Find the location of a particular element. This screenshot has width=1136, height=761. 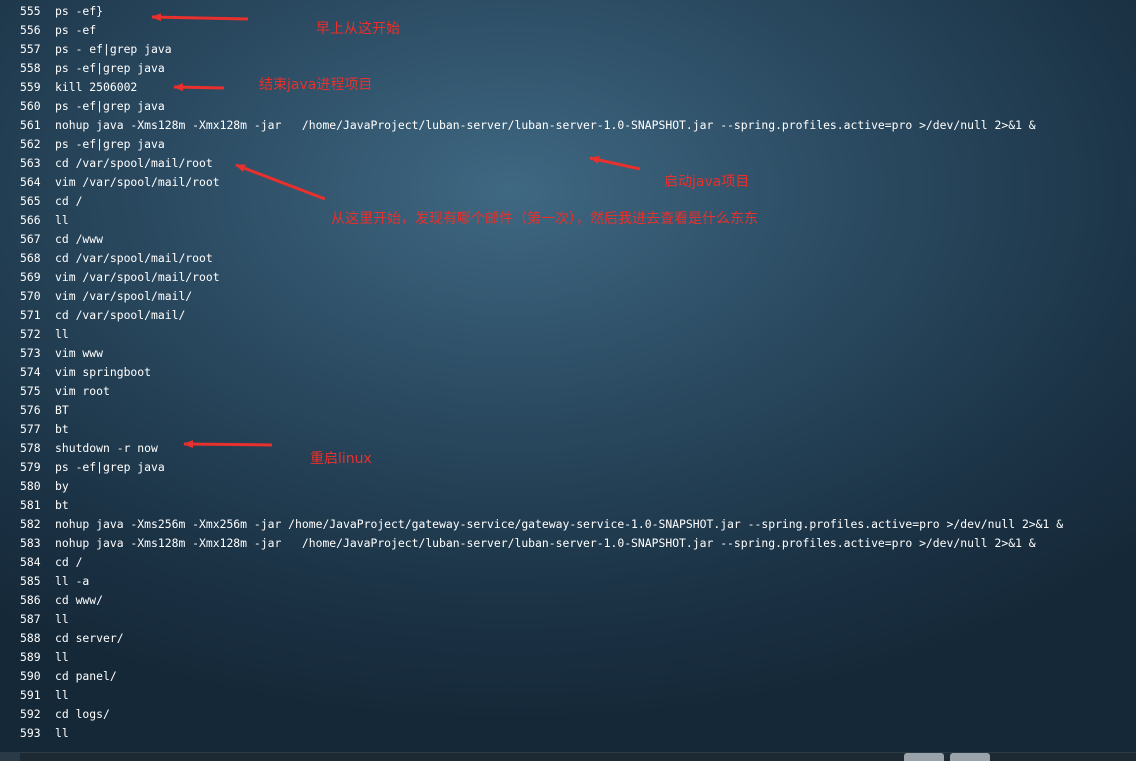

note-morning-start: 早上从这开始 is located at coordinates (358, 29).